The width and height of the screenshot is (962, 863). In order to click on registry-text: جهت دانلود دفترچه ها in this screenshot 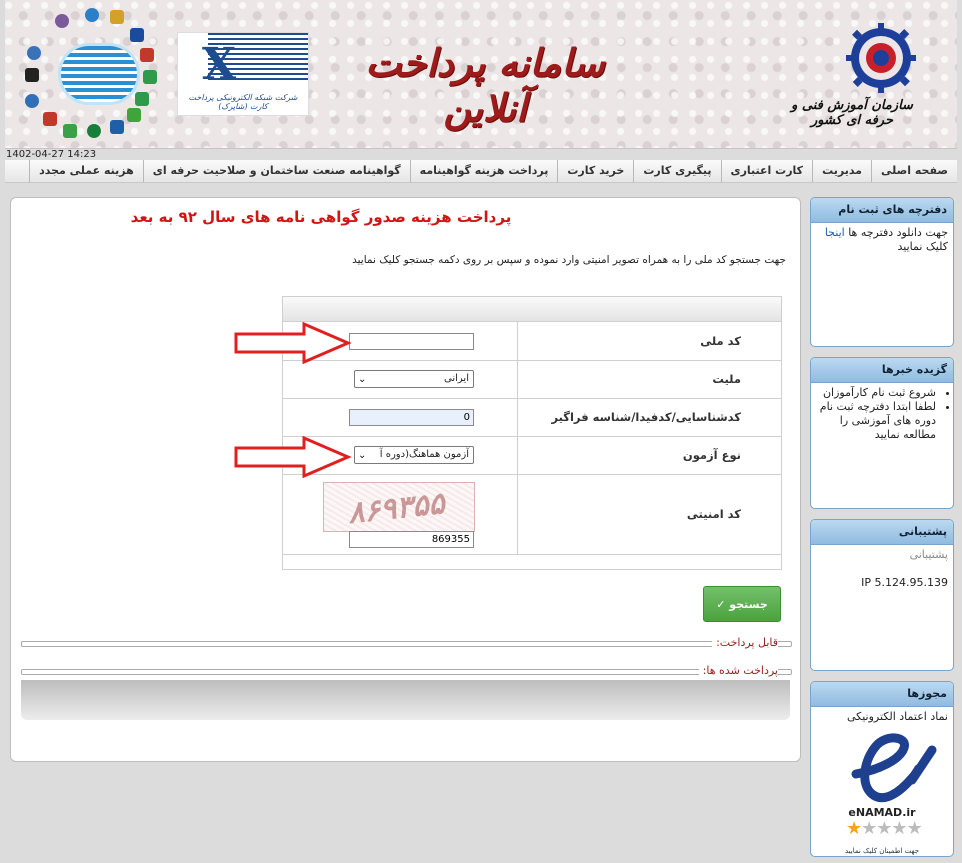, I will do `click(898, 232)`.